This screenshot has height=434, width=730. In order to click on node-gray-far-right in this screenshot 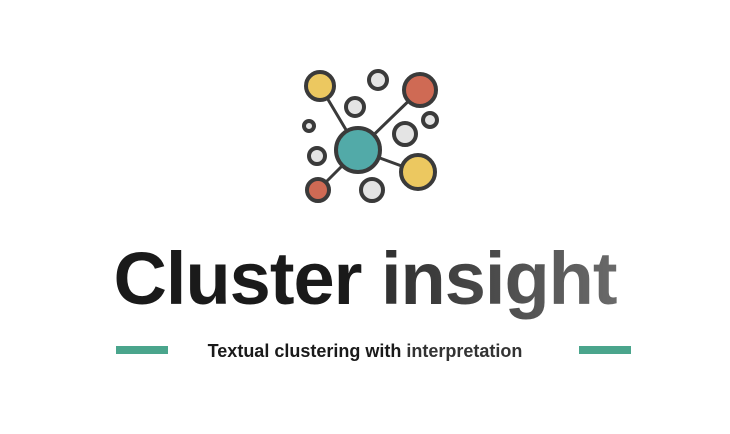, I will do `click(430, 120)`.